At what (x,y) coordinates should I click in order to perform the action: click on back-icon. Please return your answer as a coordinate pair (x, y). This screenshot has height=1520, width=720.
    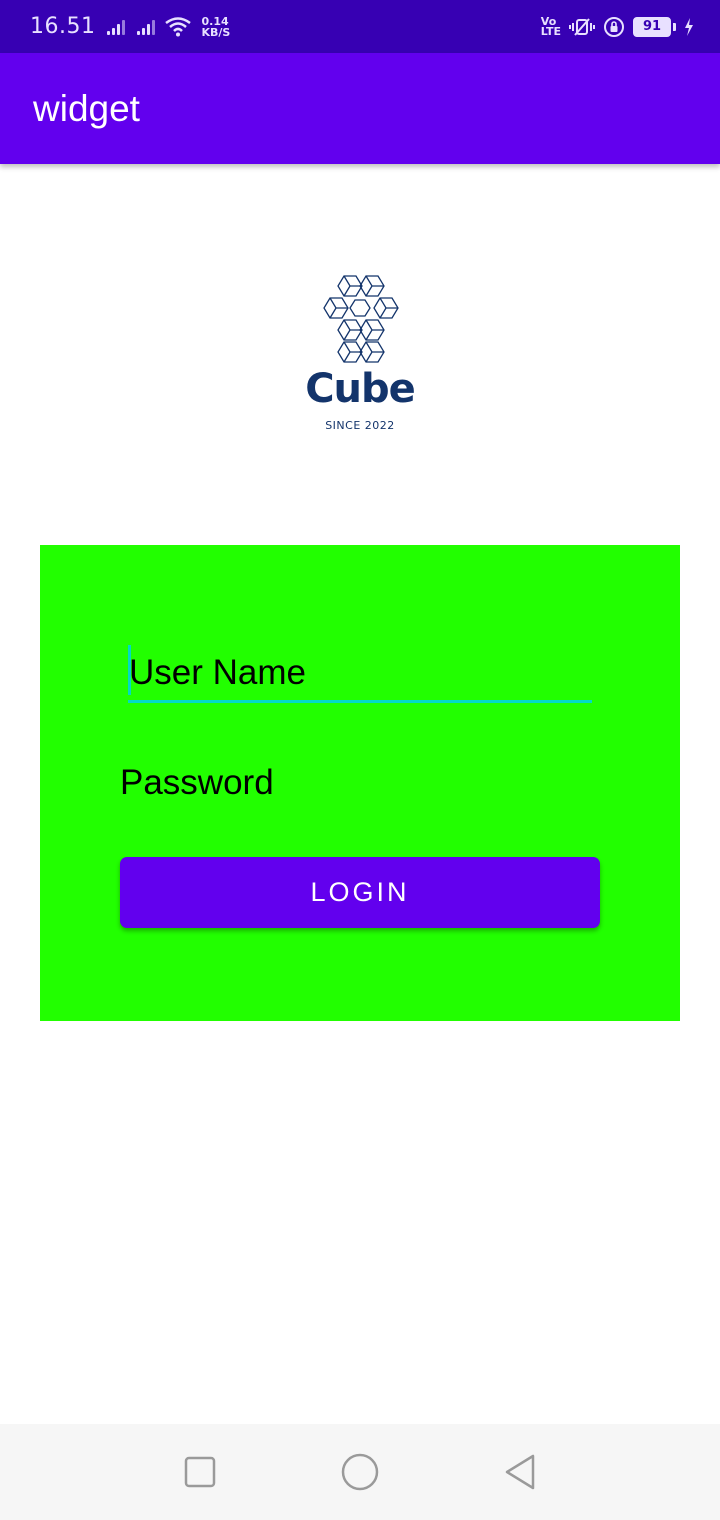
    Looking at the image, I should click on (520, 1472).